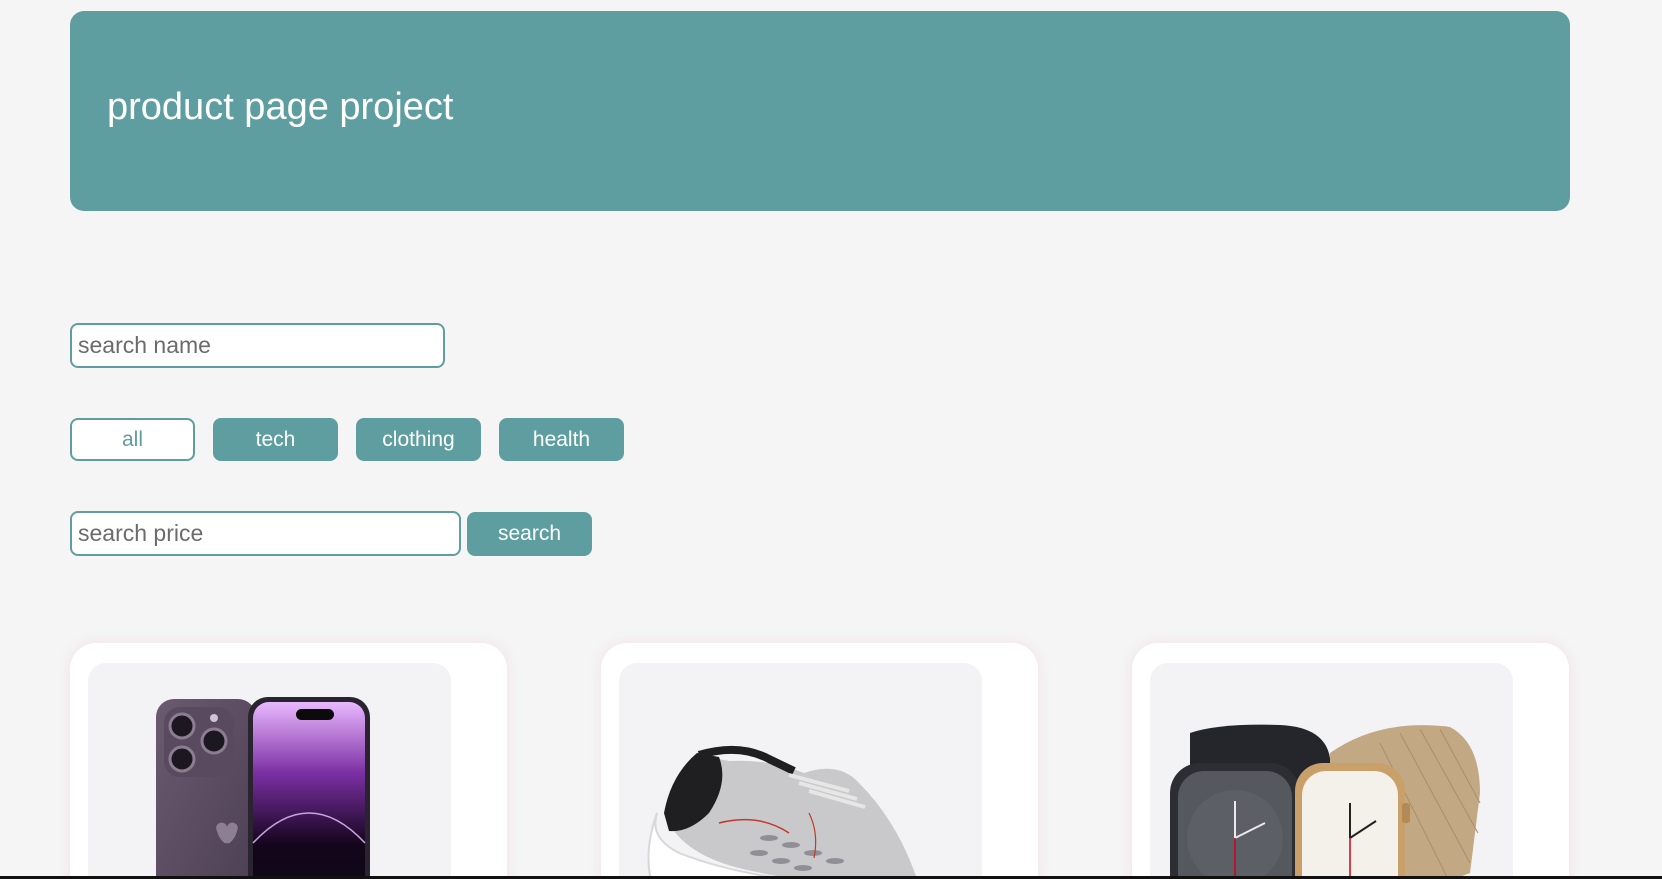  What do you see at coordinates (265, 533) in the screenshot?
I see `search-price-input` at bounding box center [265, 533].